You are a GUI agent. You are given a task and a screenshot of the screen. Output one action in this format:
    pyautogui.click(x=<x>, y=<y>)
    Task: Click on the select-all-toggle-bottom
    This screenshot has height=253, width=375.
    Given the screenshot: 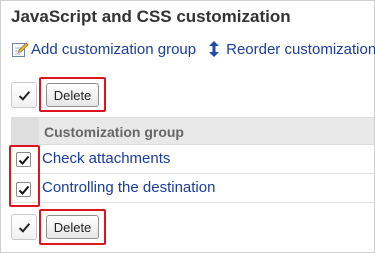 What is the action you would take?
    pyautogui.click(x=24, y=227)
    